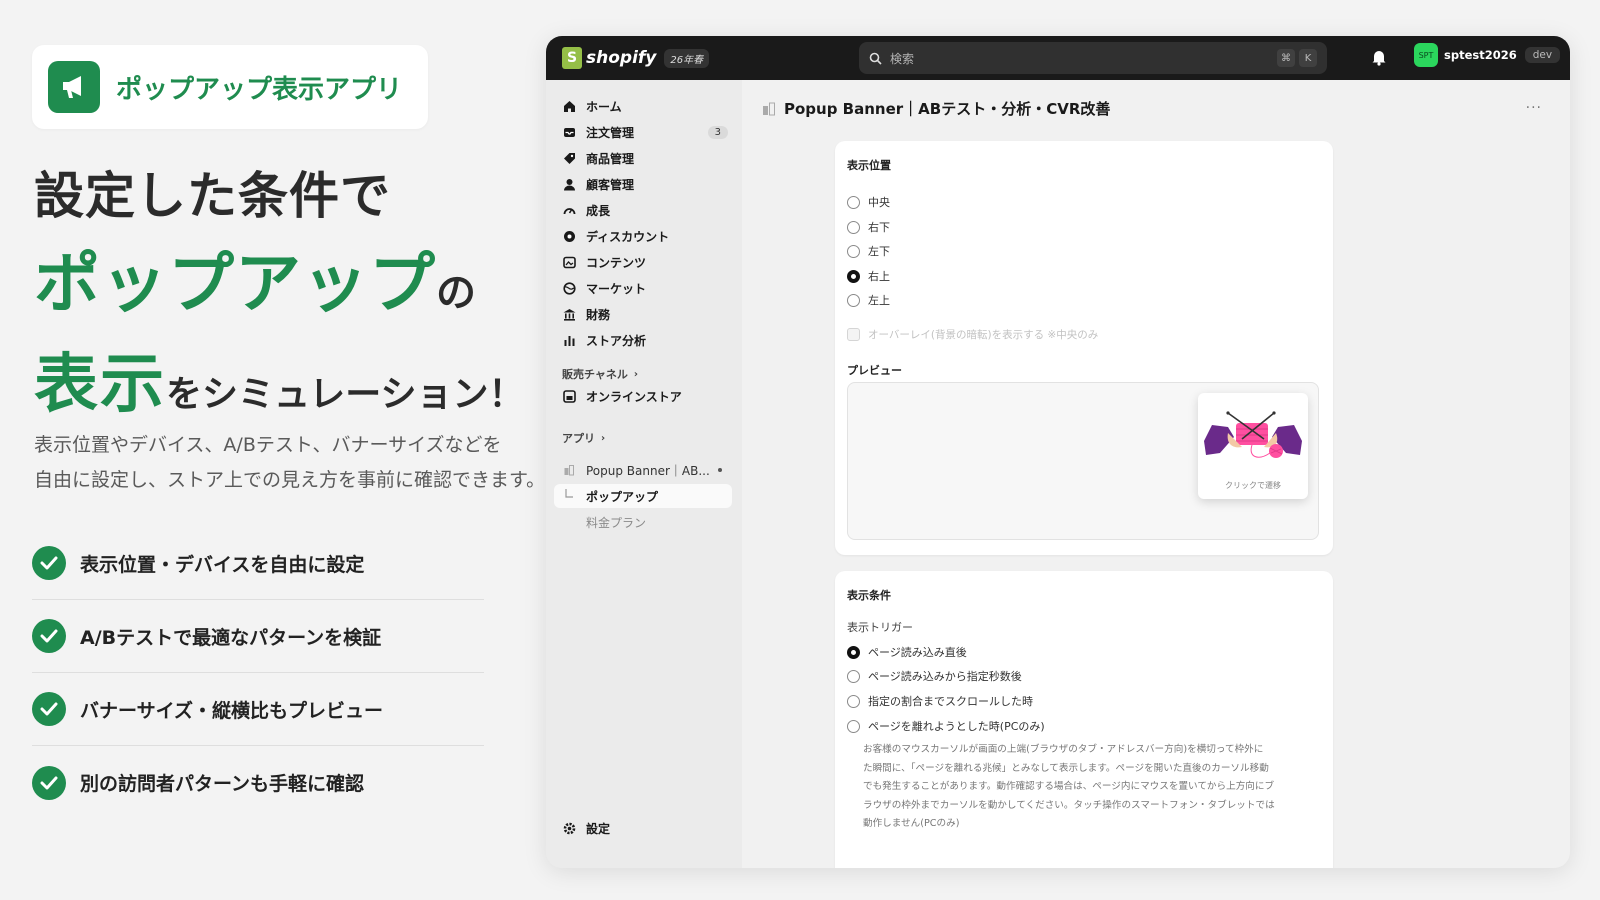 Image resolution: width=1600 pixels, height=900 pixels. I want to click on position-option-bottom-left: 左下, so click(868, 251).